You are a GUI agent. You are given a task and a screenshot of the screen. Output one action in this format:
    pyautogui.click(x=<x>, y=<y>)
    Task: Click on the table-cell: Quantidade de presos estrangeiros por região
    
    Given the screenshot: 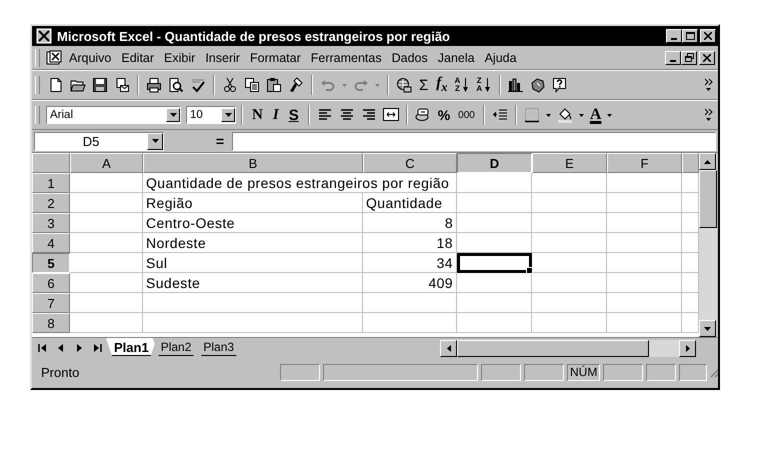 What is the action you would take?
    pyautogui.click(x=300, y=183)
    